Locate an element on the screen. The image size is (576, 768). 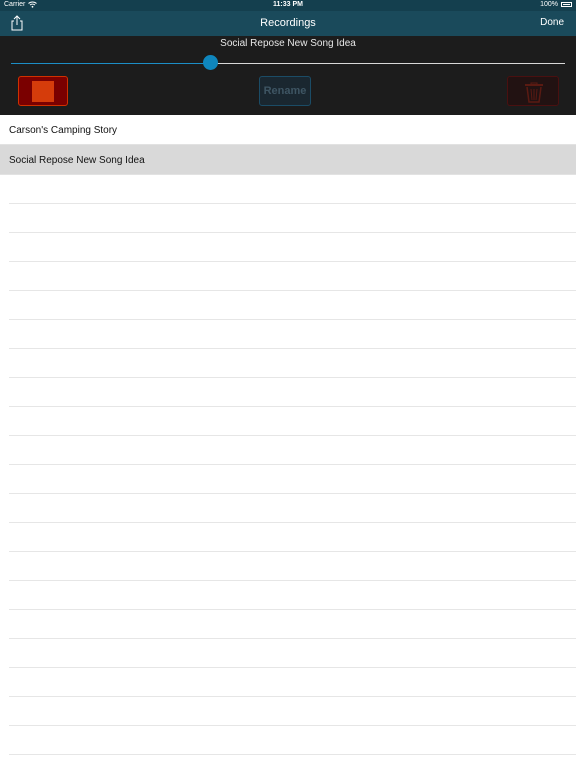
delete-button is located at coordinates (533, 91).